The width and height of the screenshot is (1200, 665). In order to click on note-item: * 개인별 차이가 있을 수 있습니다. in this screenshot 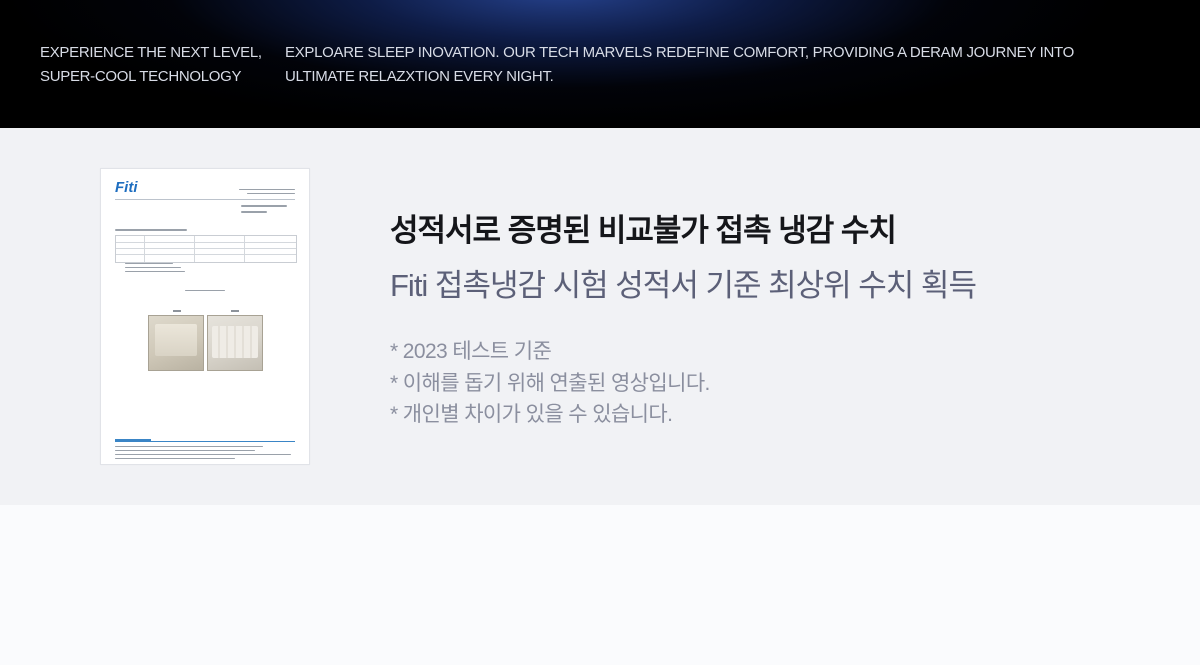, I will do `click(531, 414)`.